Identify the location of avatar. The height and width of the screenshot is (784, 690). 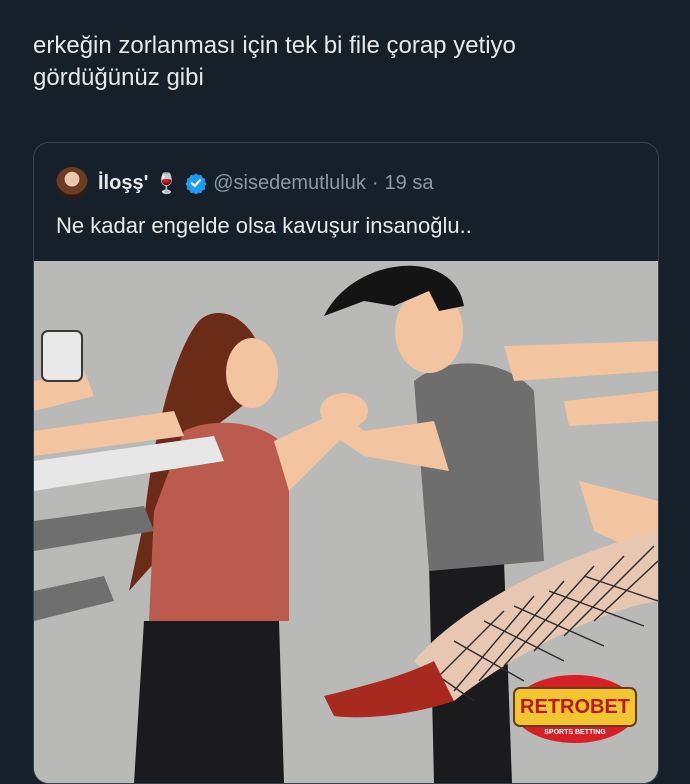
(72, 183).